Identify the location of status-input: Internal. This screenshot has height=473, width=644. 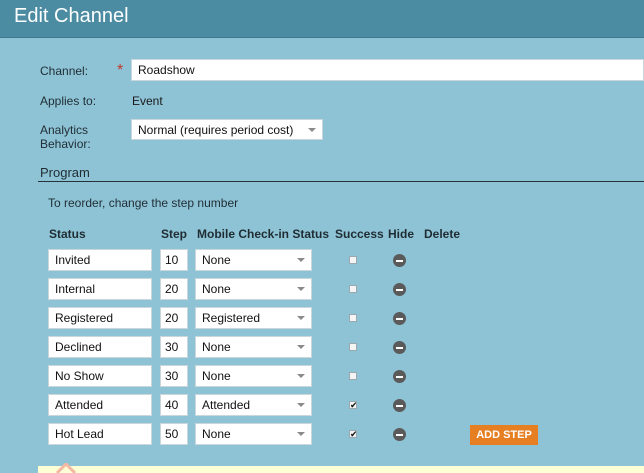
(100, 289).